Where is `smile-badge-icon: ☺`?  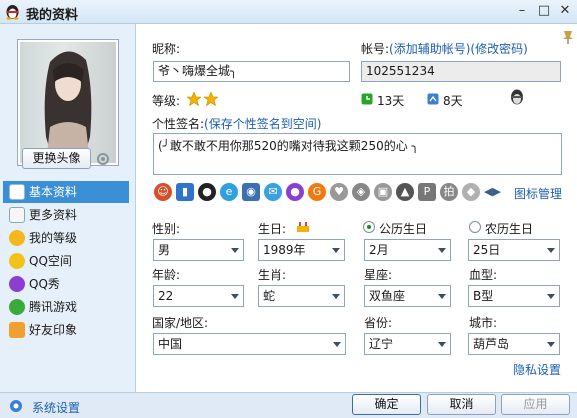
smile-badge-icon: ☺ is located at coordinates (163, 192).